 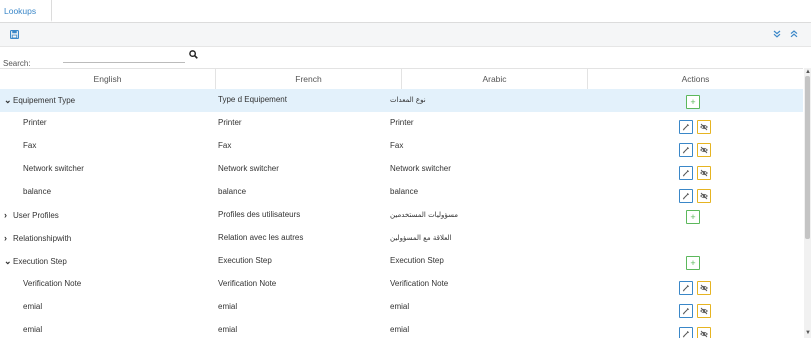 What do you see at coordinates (309, 79) in the screenshot?
I see `column-header-french: French` at bounding box center [309, 79].